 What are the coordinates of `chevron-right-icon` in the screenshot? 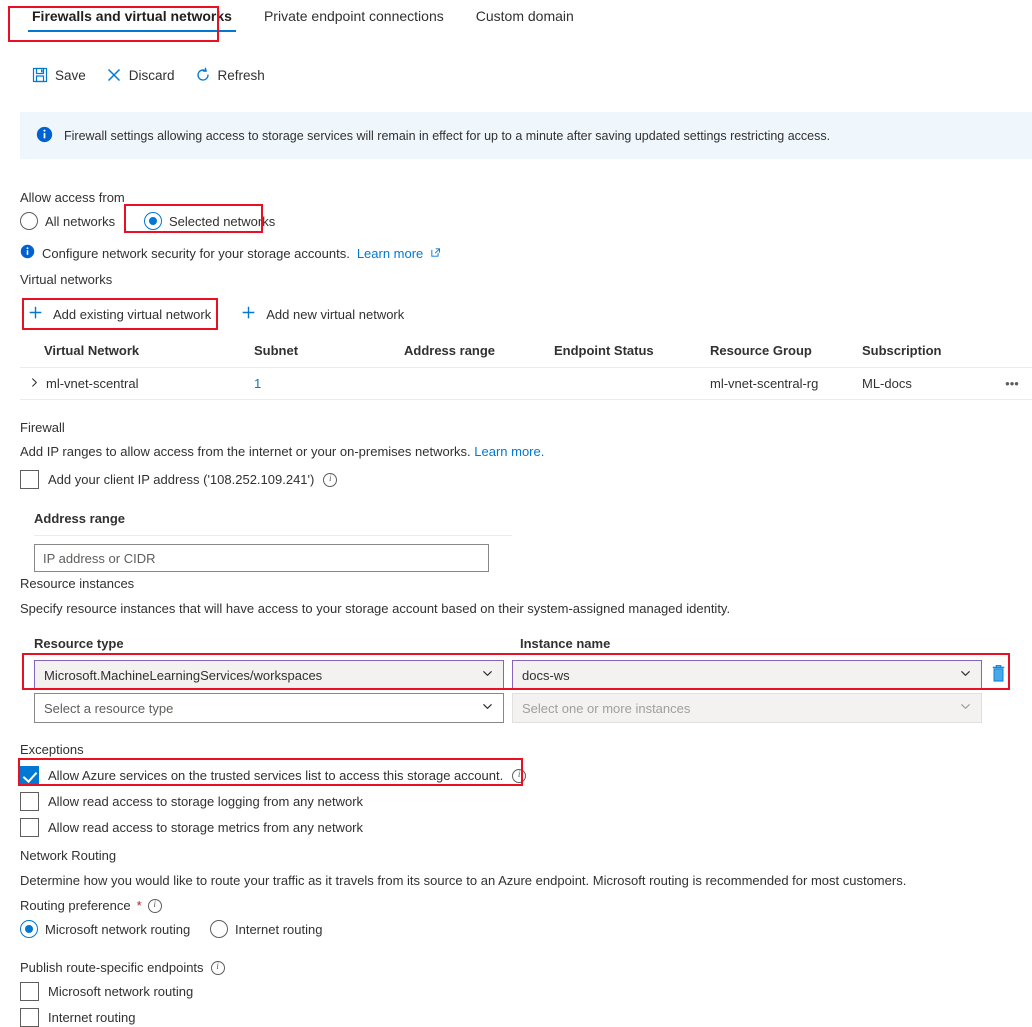 It's located at (34, 383).